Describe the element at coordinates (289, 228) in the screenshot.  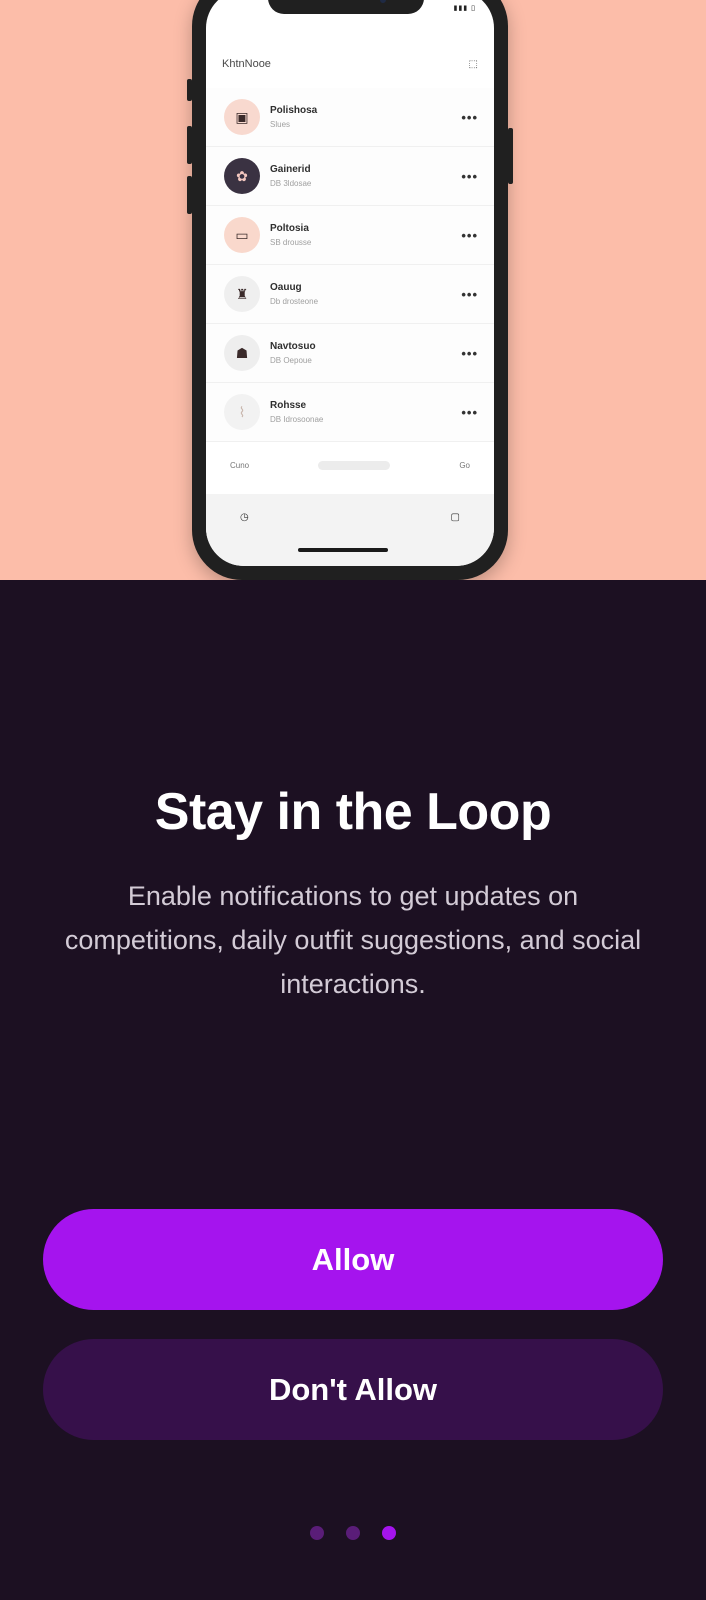
I see `list-item-name: Poltosia` at that location.